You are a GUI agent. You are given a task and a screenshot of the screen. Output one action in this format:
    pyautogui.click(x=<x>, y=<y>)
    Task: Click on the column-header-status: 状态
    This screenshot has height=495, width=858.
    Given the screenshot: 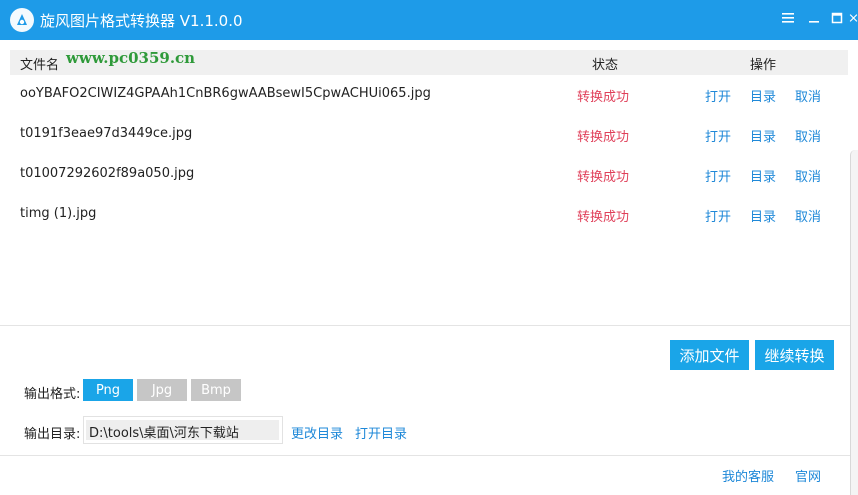 What is the action you would take?
    pyautogui.click(x=605, y=65)
    